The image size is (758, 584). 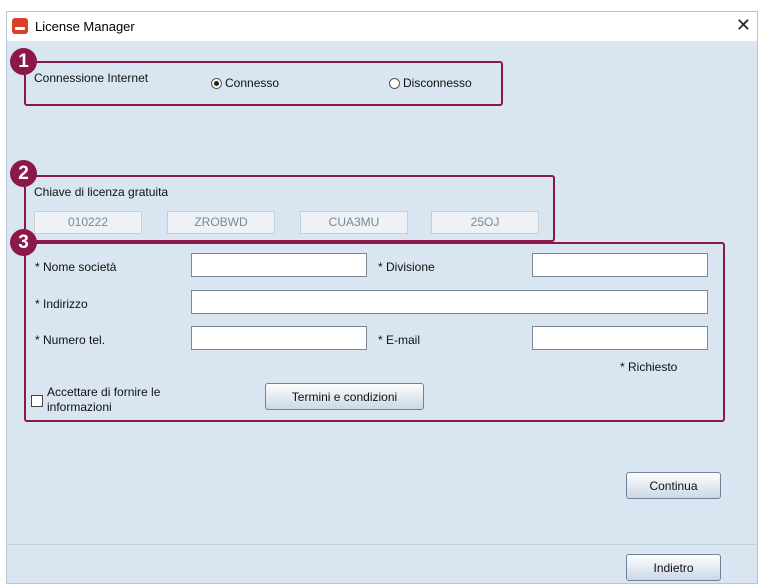 I want to click on phone-label: * Numero tel., so click(x=70, y=340).